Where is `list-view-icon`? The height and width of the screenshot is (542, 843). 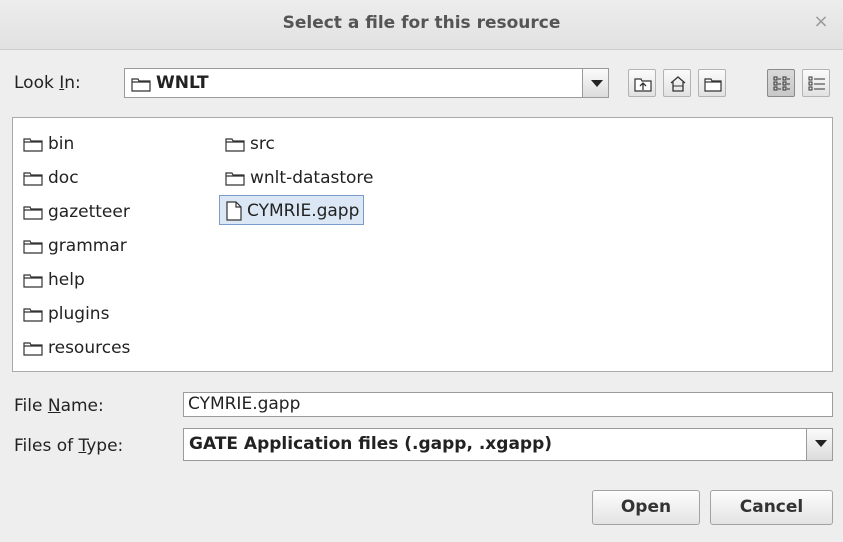 list-view-icon is located at coordinates (781, 83).